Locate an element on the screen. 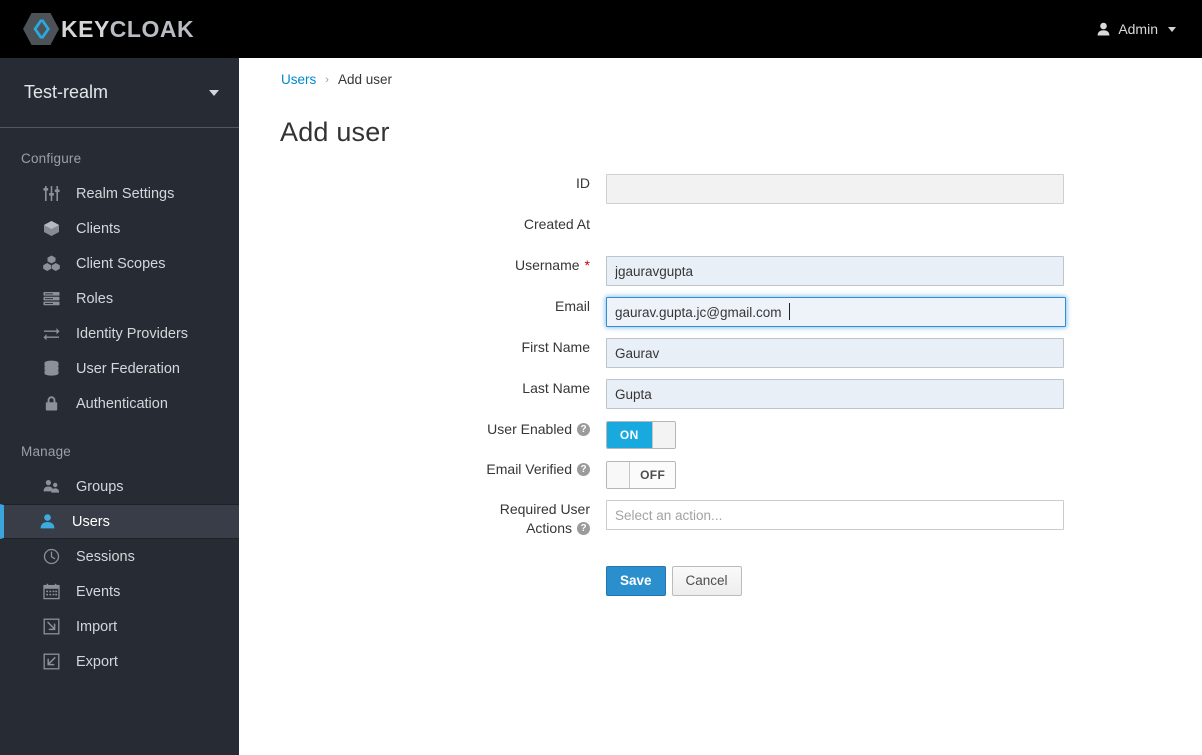  sidebar-item-label: Roles is located at coordinates (95, 298).